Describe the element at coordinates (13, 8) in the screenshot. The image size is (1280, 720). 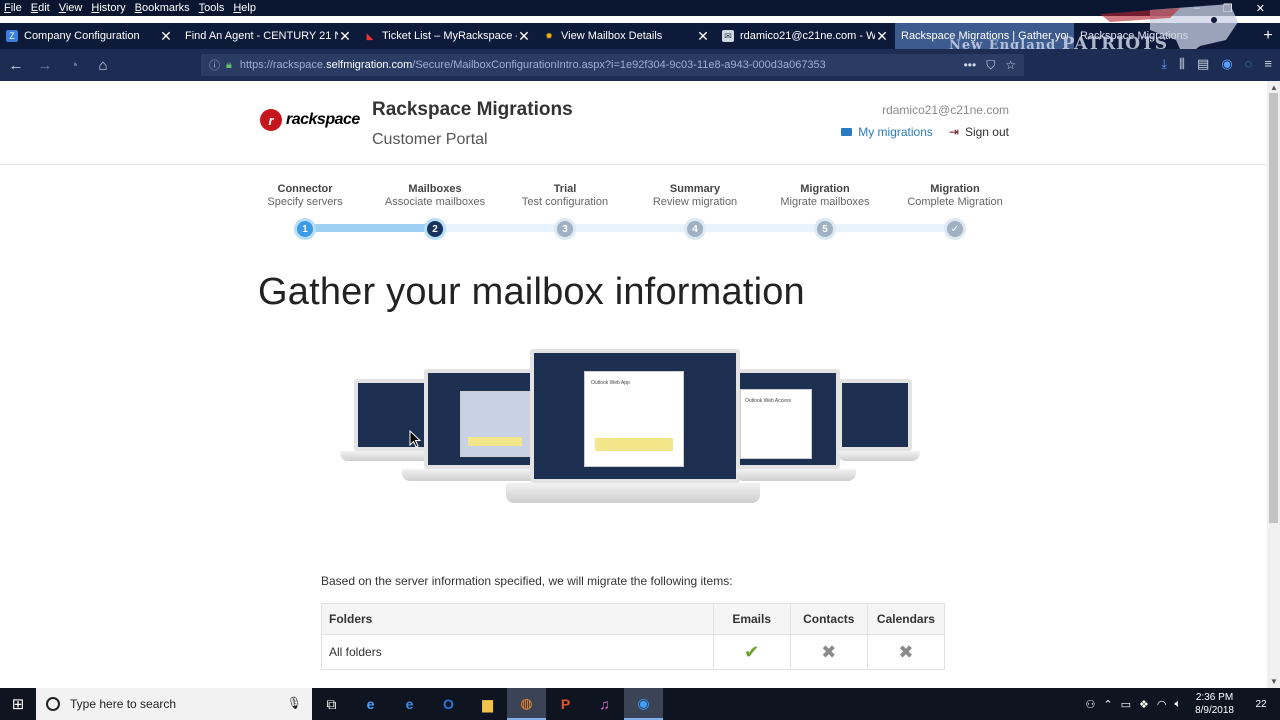
I see `menu-file: File` at that location.